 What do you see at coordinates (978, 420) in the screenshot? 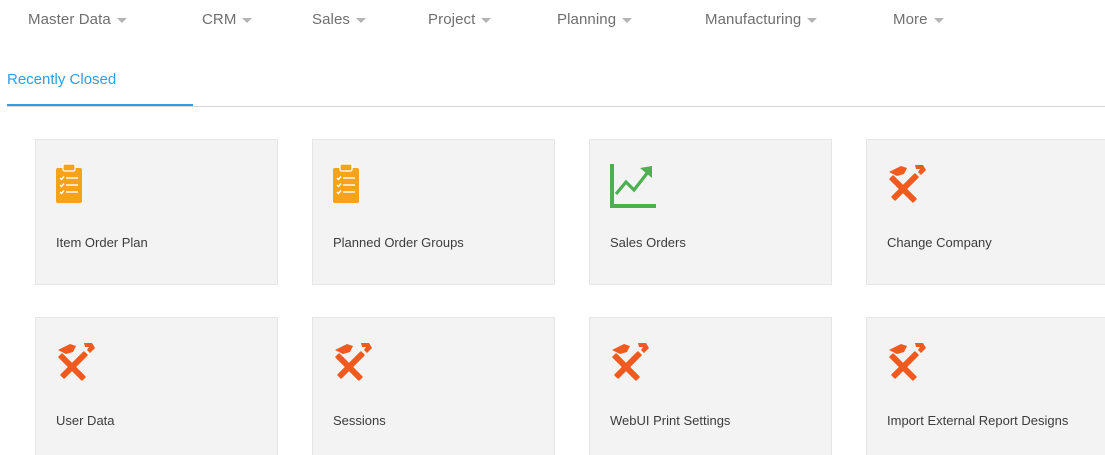
I see `tile-label: Import External Report Designs` at bounding box center [978, 420].